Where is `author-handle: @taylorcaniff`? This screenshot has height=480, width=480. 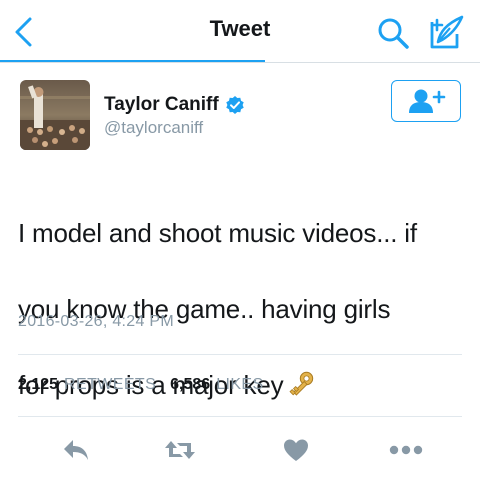
author-handle: @taylorcaniff is located at coordinates (153, 128).